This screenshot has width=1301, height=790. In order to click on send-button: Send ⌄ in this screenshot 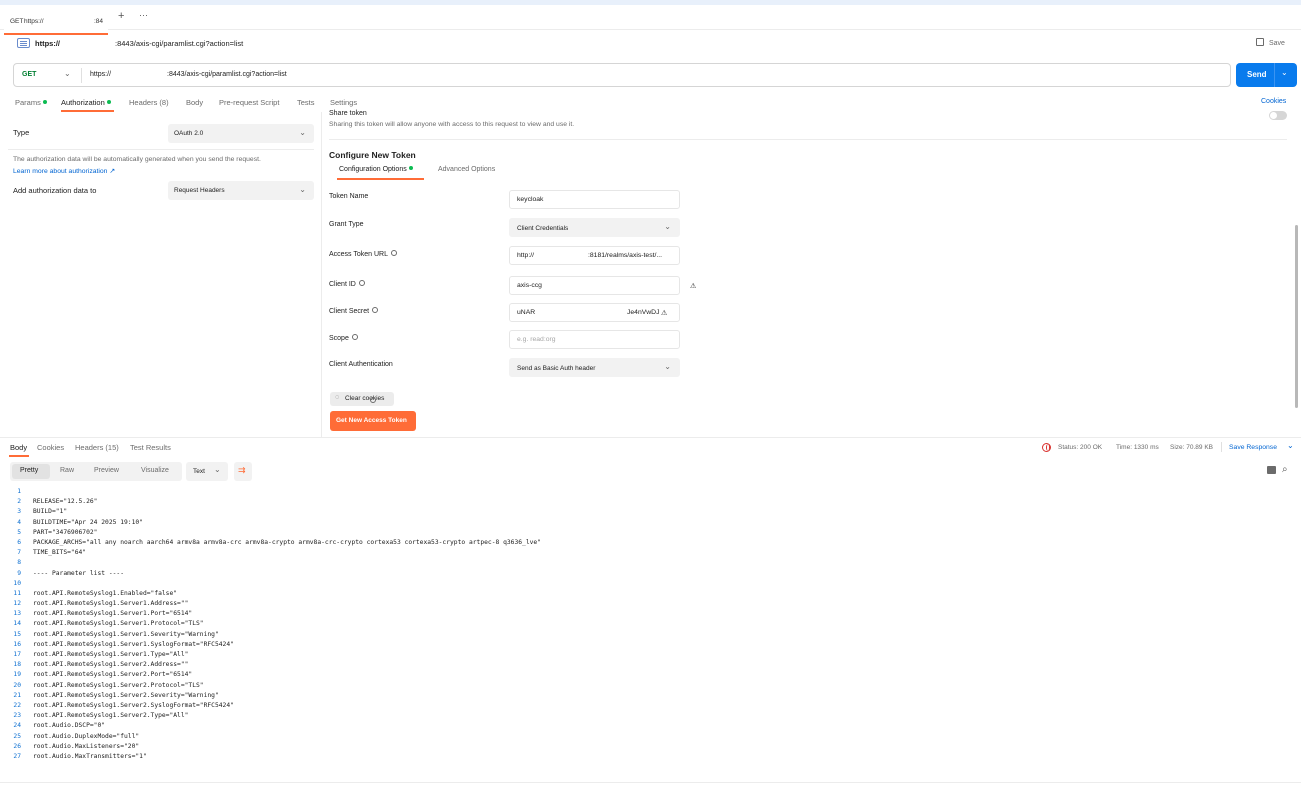, I will do `click(1266, 75)`.